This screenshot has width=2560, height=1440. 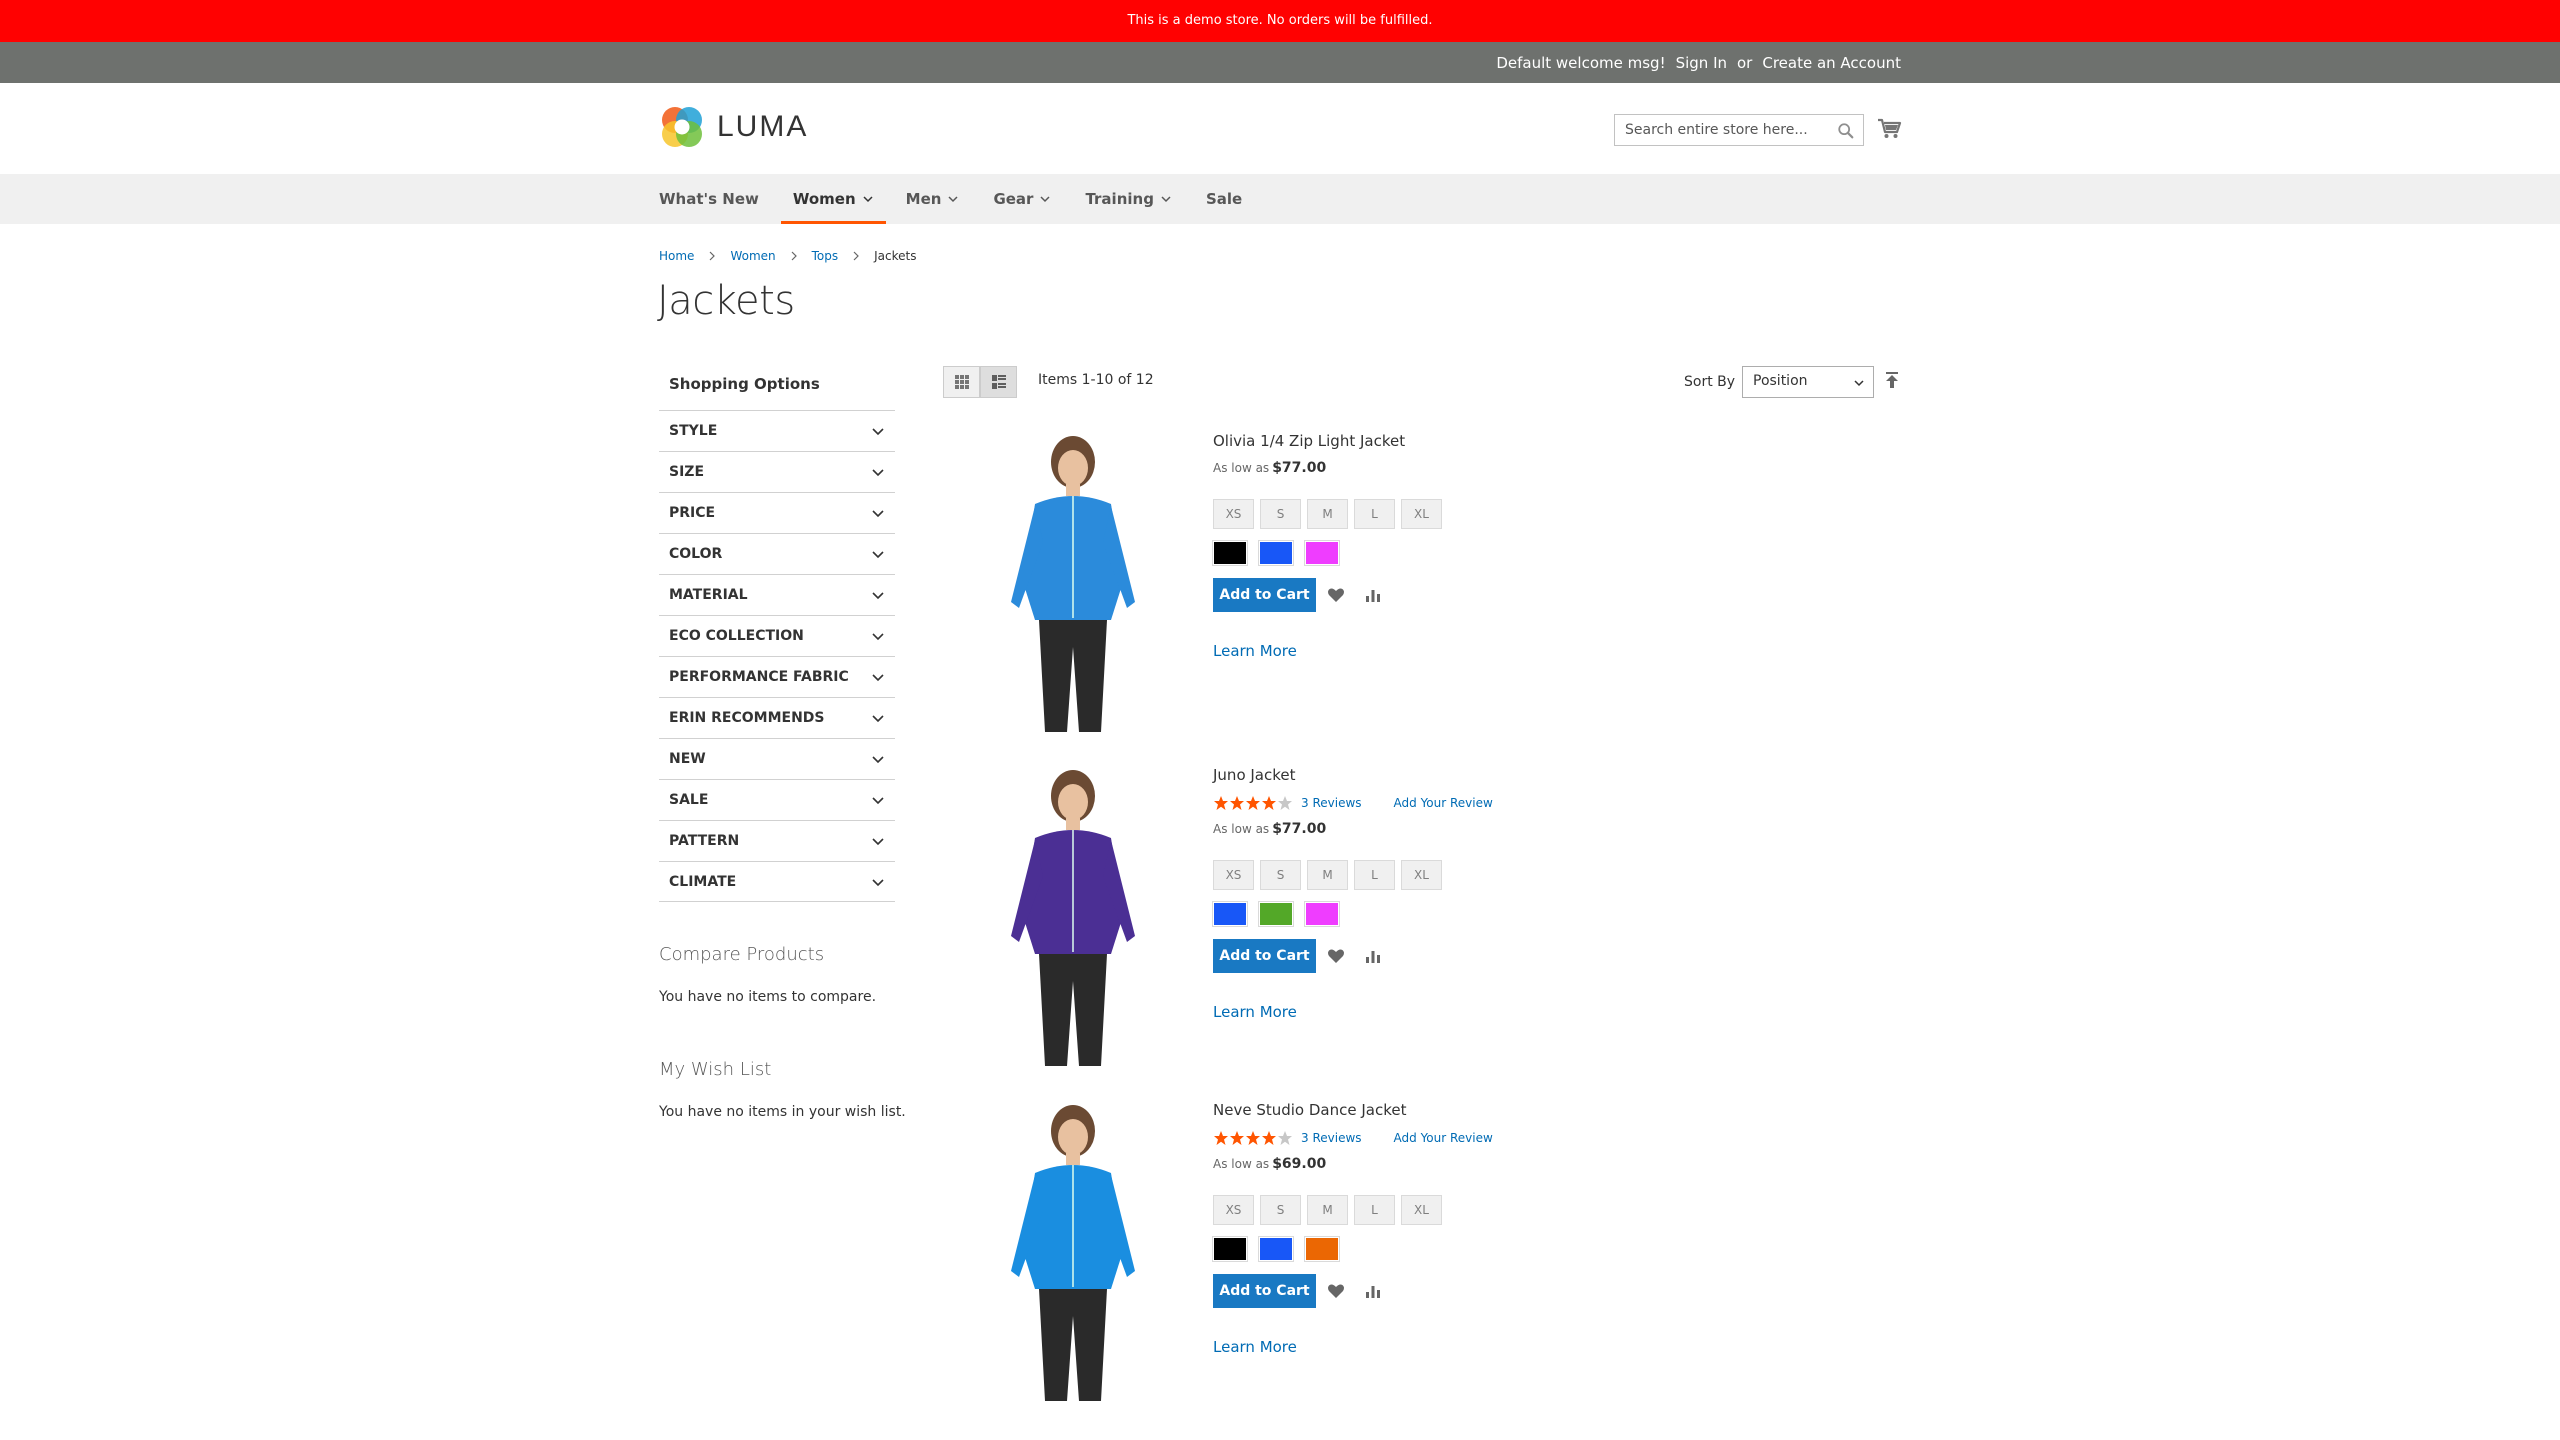 I want to click on nav-label: Training, so click(x=1119, y=199).